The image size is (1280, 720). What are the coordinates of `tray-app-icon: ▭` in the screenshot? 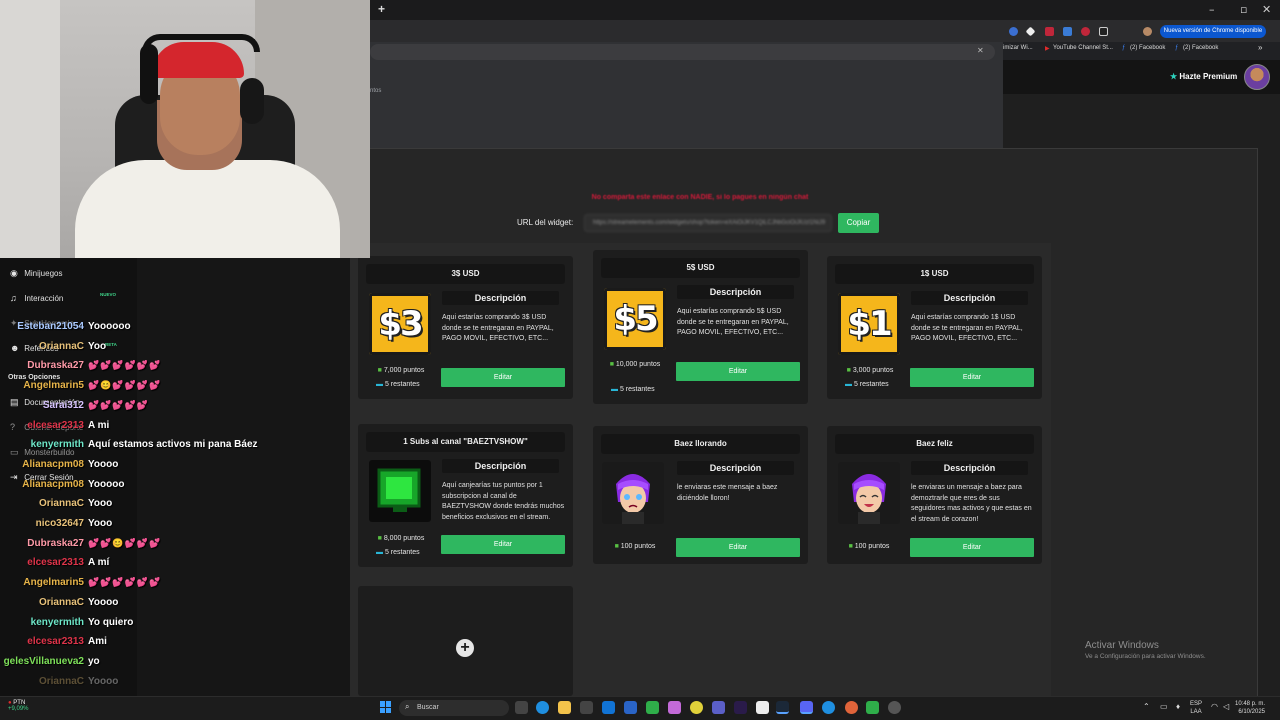 It's located at (1164, 706).